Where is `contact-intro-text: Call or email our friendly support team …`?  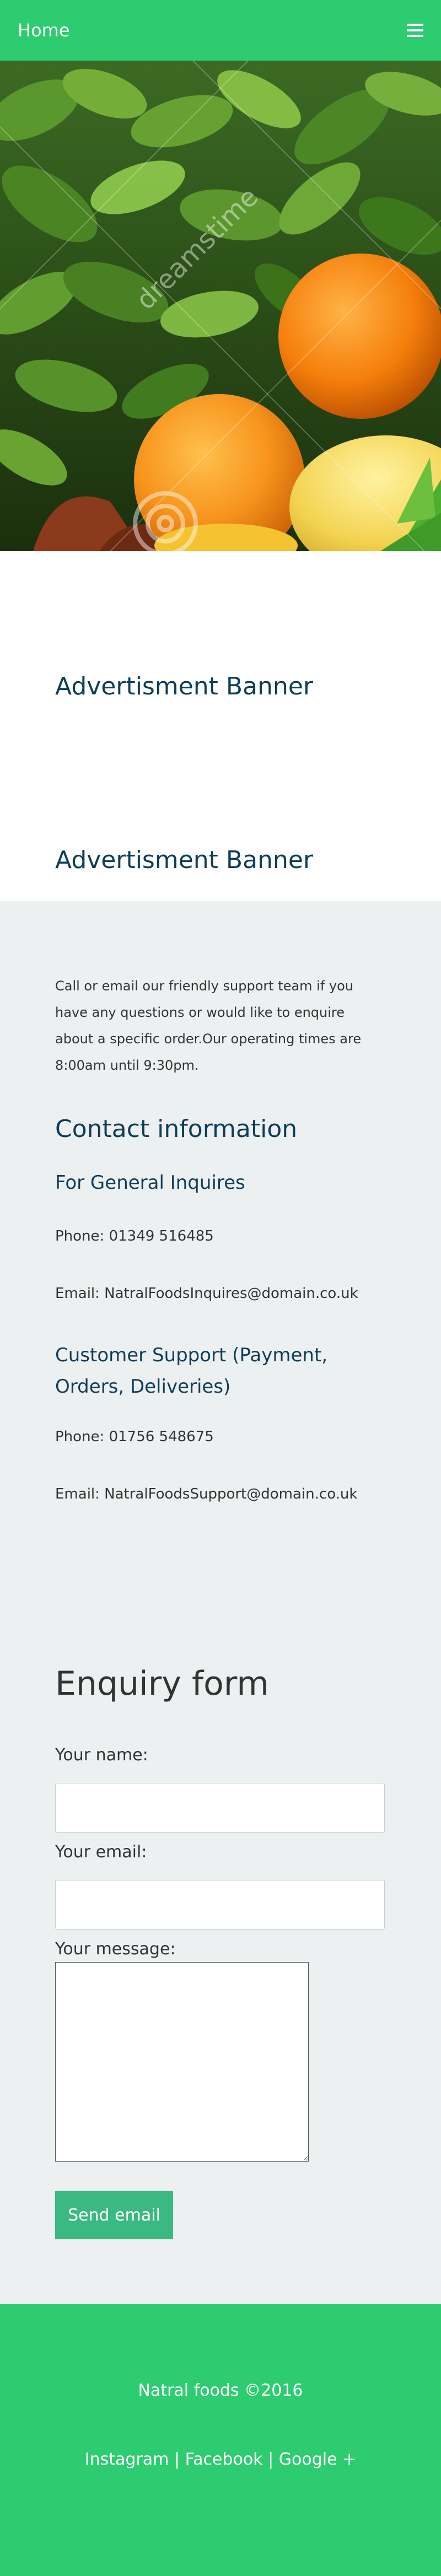 contact-intro-text: Call or email our friendly support team … is located at coordinates (208, 1025).